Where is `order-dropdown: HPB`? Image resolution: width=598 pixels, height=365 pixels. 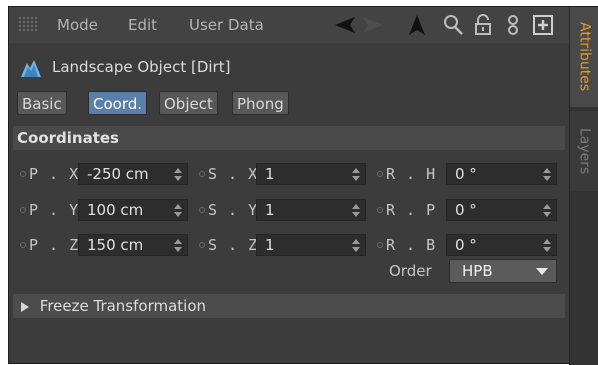 order-dropdown: HPB is located at coordinates (503, 271).